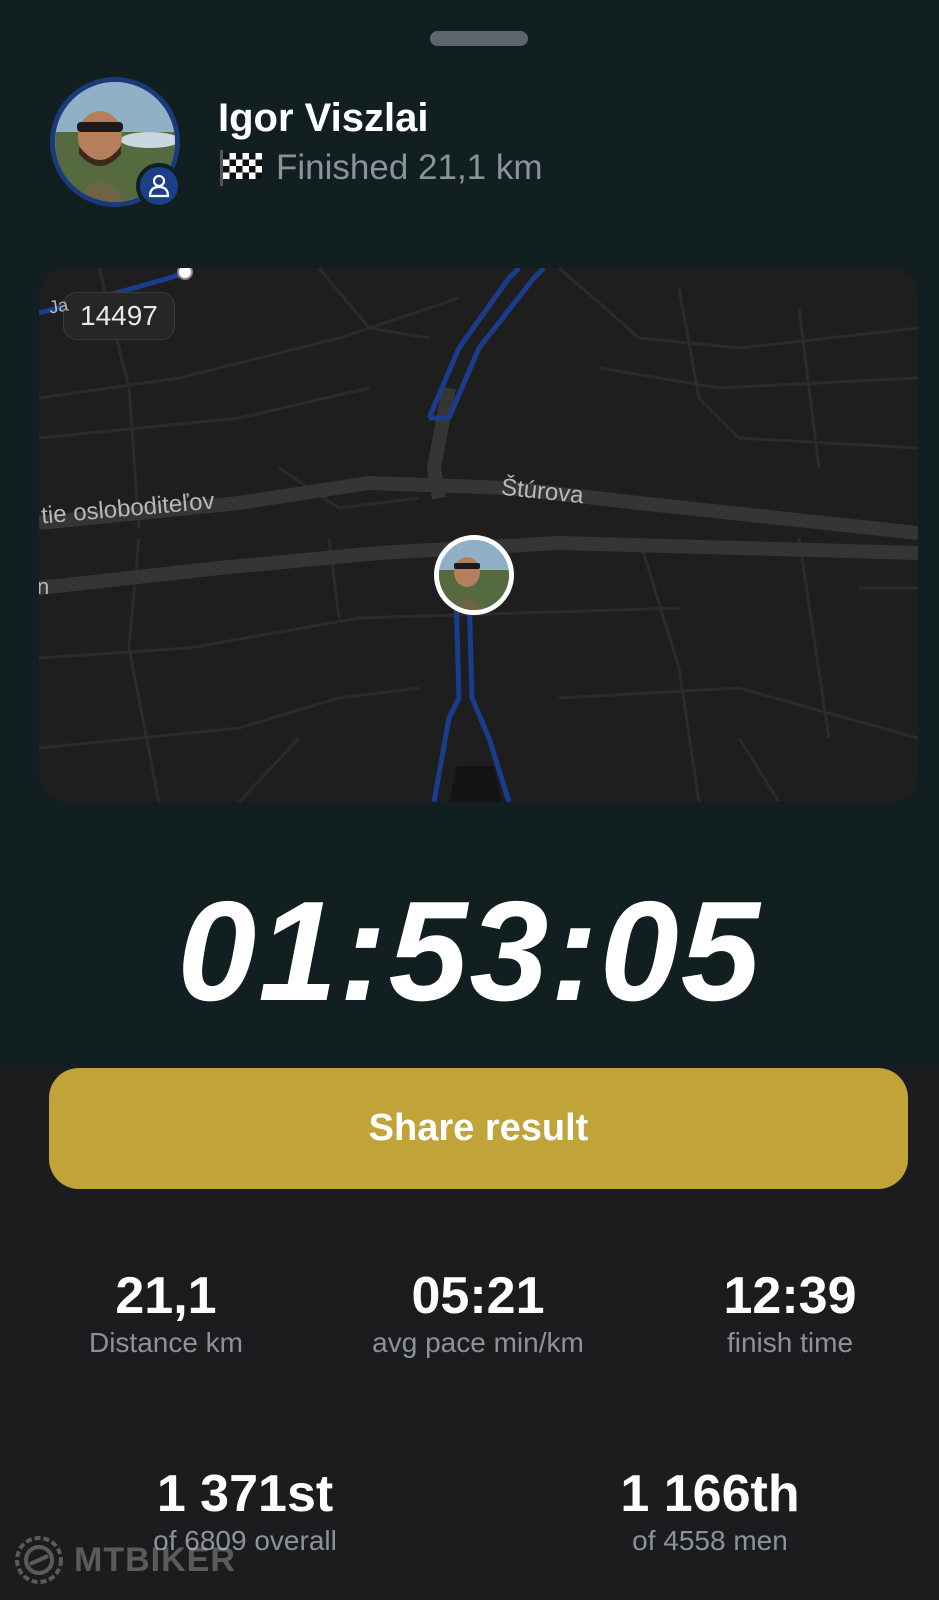 The width and height of the screenshot is (939, 1600). What do you see at coordinates (790, 1342) in the screenshot?
I see `stat-label: finish time` at bounding box center [790, 1342].